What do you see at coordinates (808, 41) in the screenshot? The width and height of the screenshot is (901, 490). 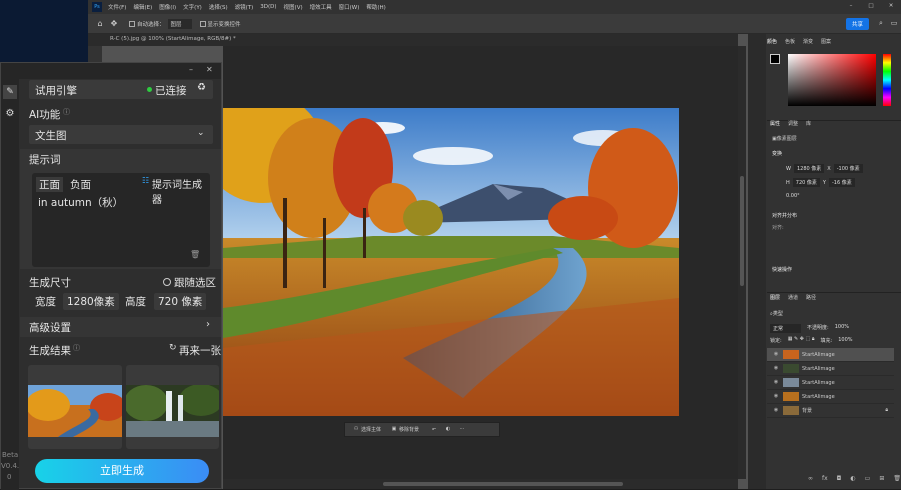 I see `tab-gradients: 渐变` at bounding box center [808, 41].